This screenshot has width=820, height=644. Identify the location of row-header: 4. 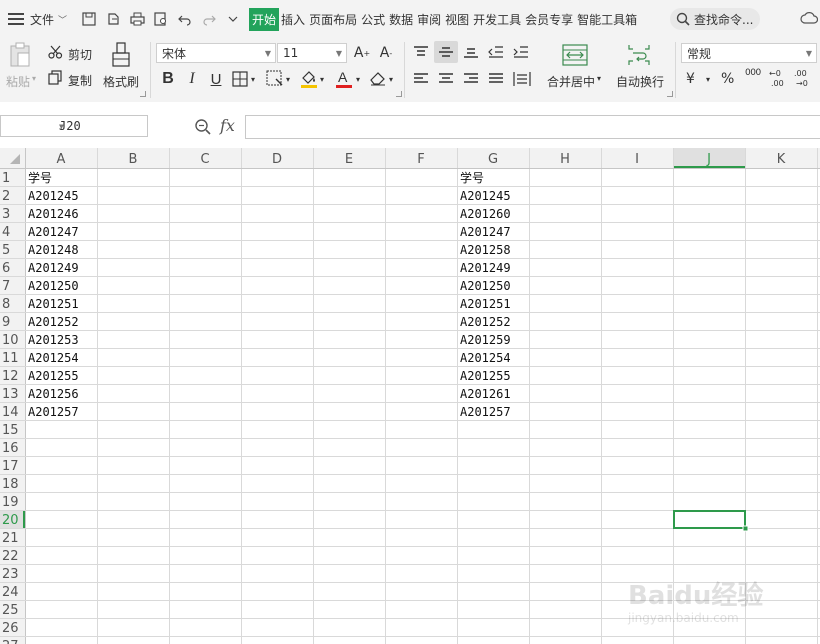
(6, 232).